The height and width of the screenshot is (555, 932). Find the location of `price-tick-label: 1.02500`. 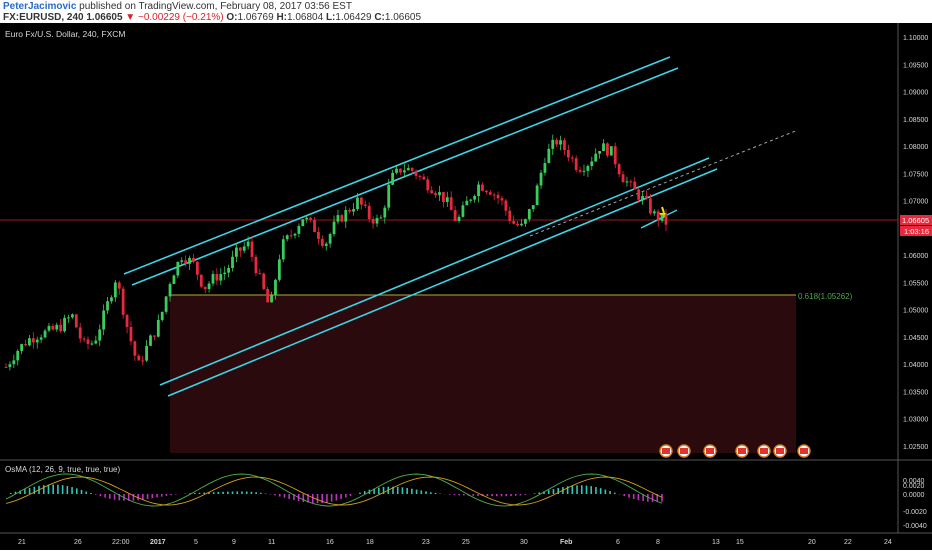

price-tick-label: 1.02500 is located at coordinates (915, 447).